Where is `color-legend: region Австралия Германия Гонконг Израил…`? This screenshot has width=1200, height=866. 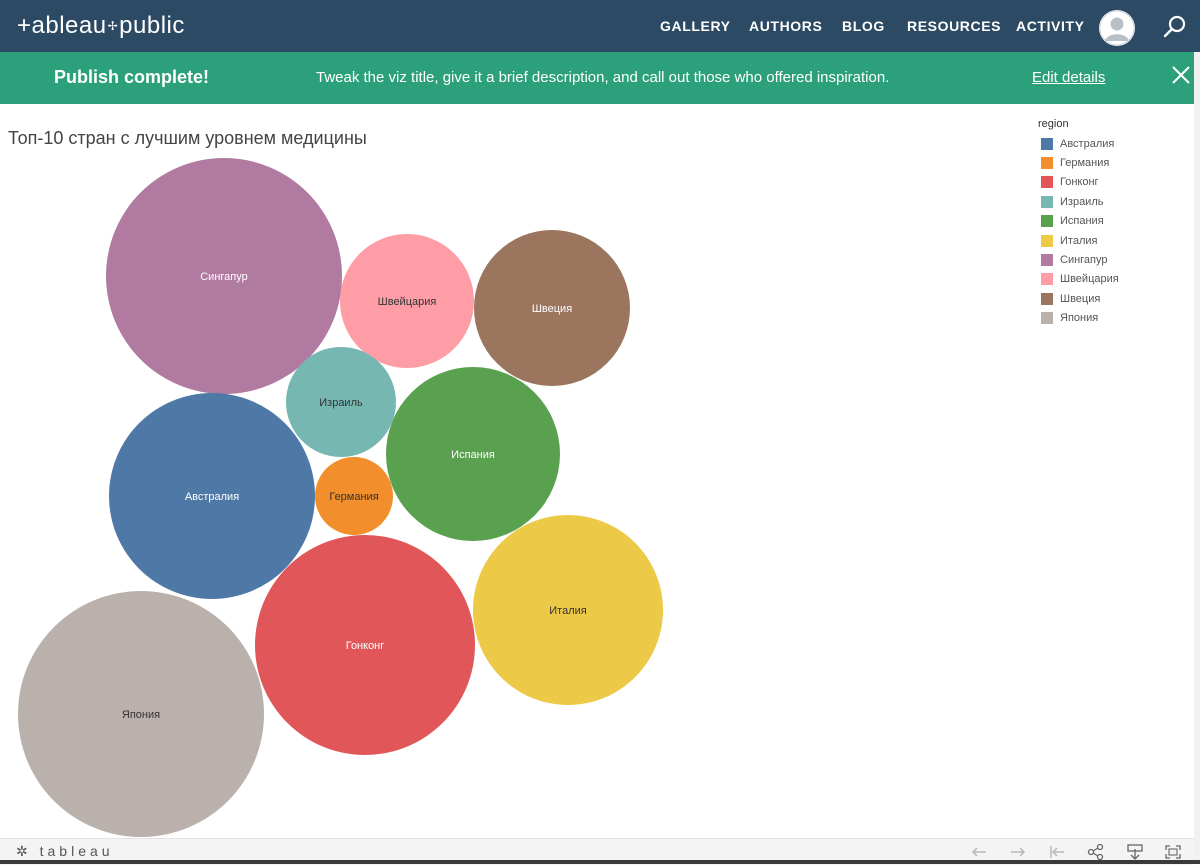
color-legend: region Австралия Германия Гонконг Израил… is located at coordinates (1113, 223).